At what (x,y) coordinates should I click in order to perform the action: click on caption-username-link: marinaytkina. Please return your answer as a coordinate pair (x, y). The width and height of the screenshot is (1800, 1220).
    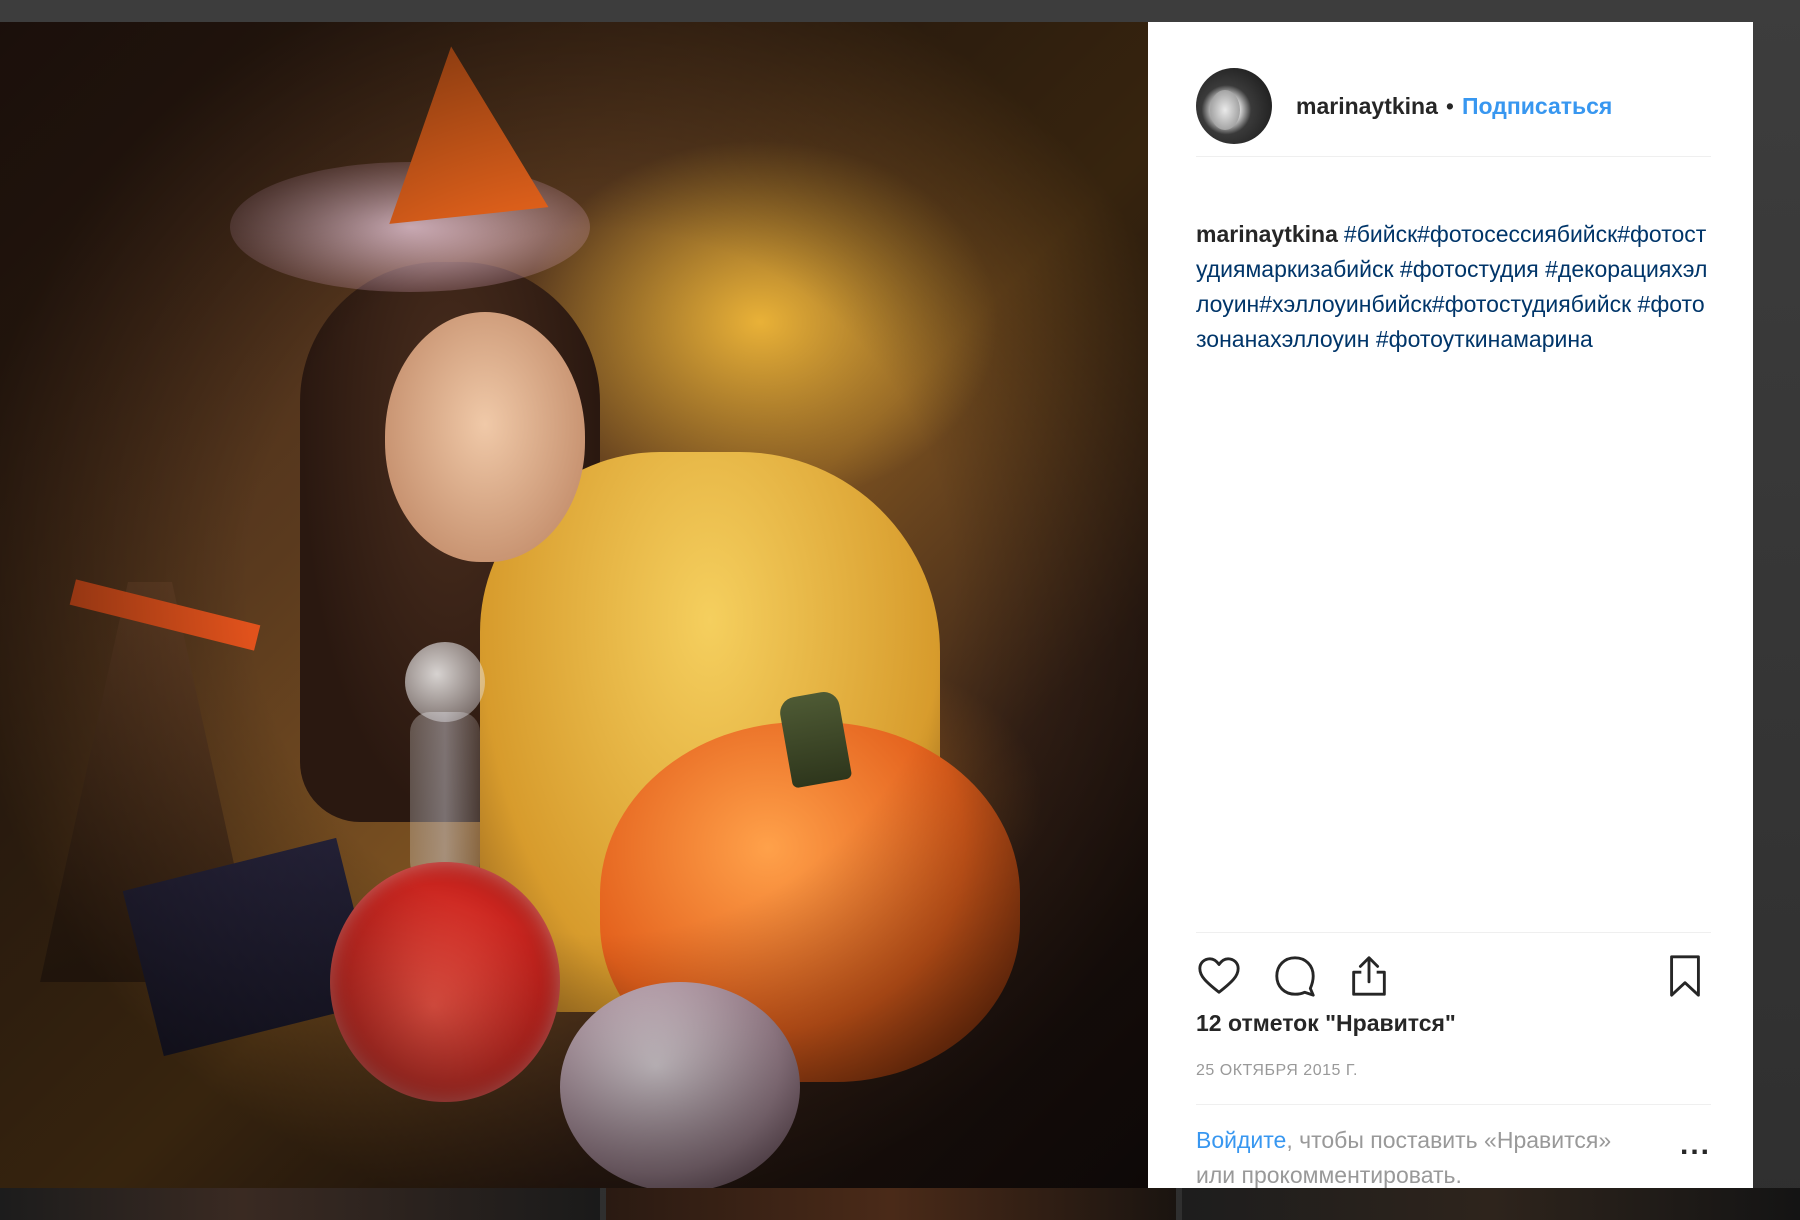
    Looking at the image, I should click on (1267, 234).